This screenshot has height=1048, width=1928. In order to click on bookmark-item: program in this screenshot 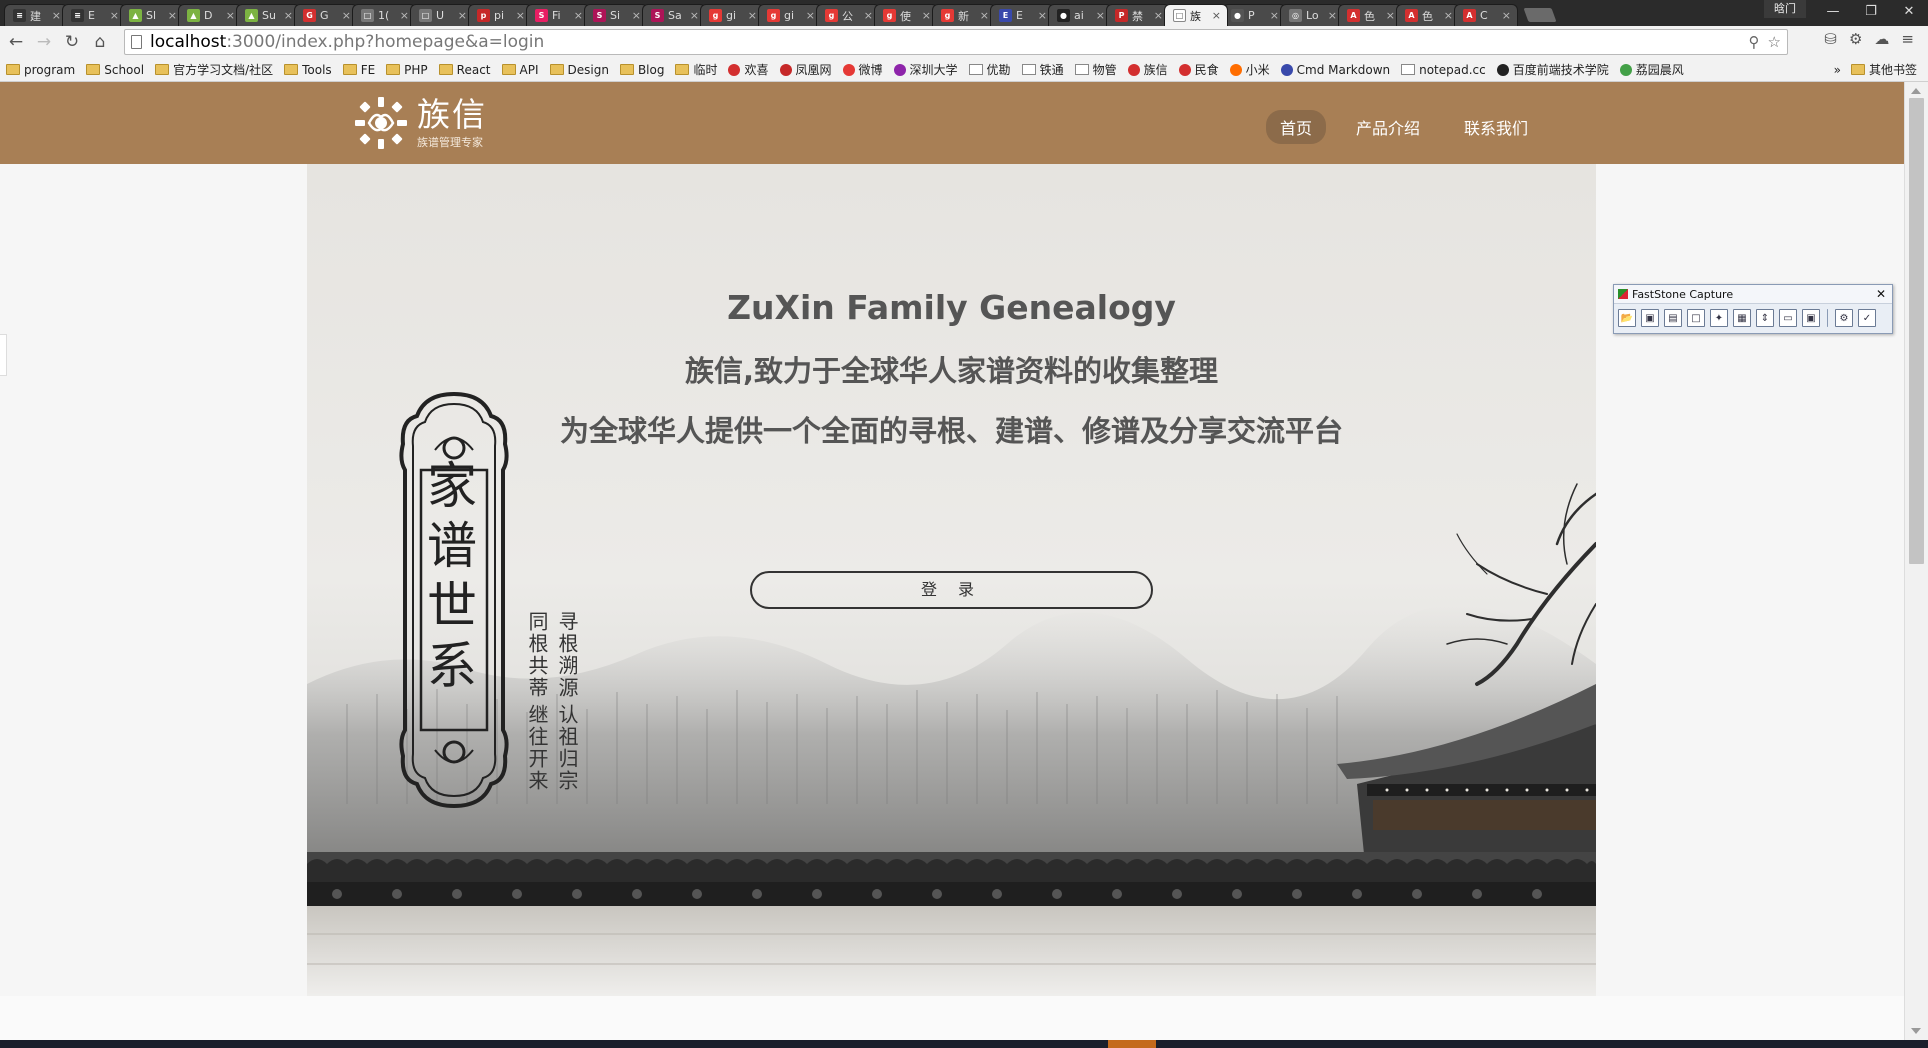, I will do `click(40, 70)`.